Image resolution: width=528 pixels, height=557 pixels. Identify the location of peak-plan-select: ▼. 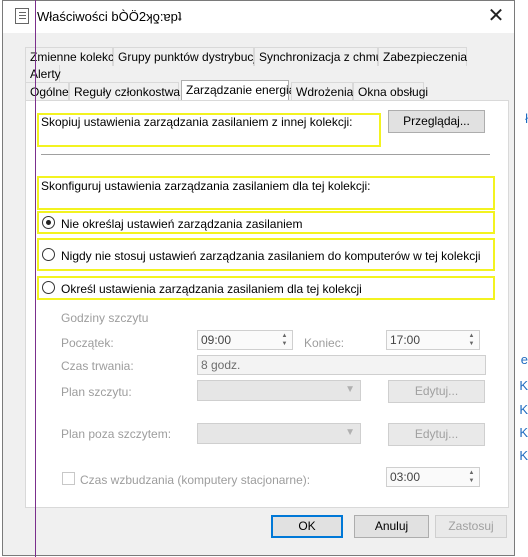
(279, 390).